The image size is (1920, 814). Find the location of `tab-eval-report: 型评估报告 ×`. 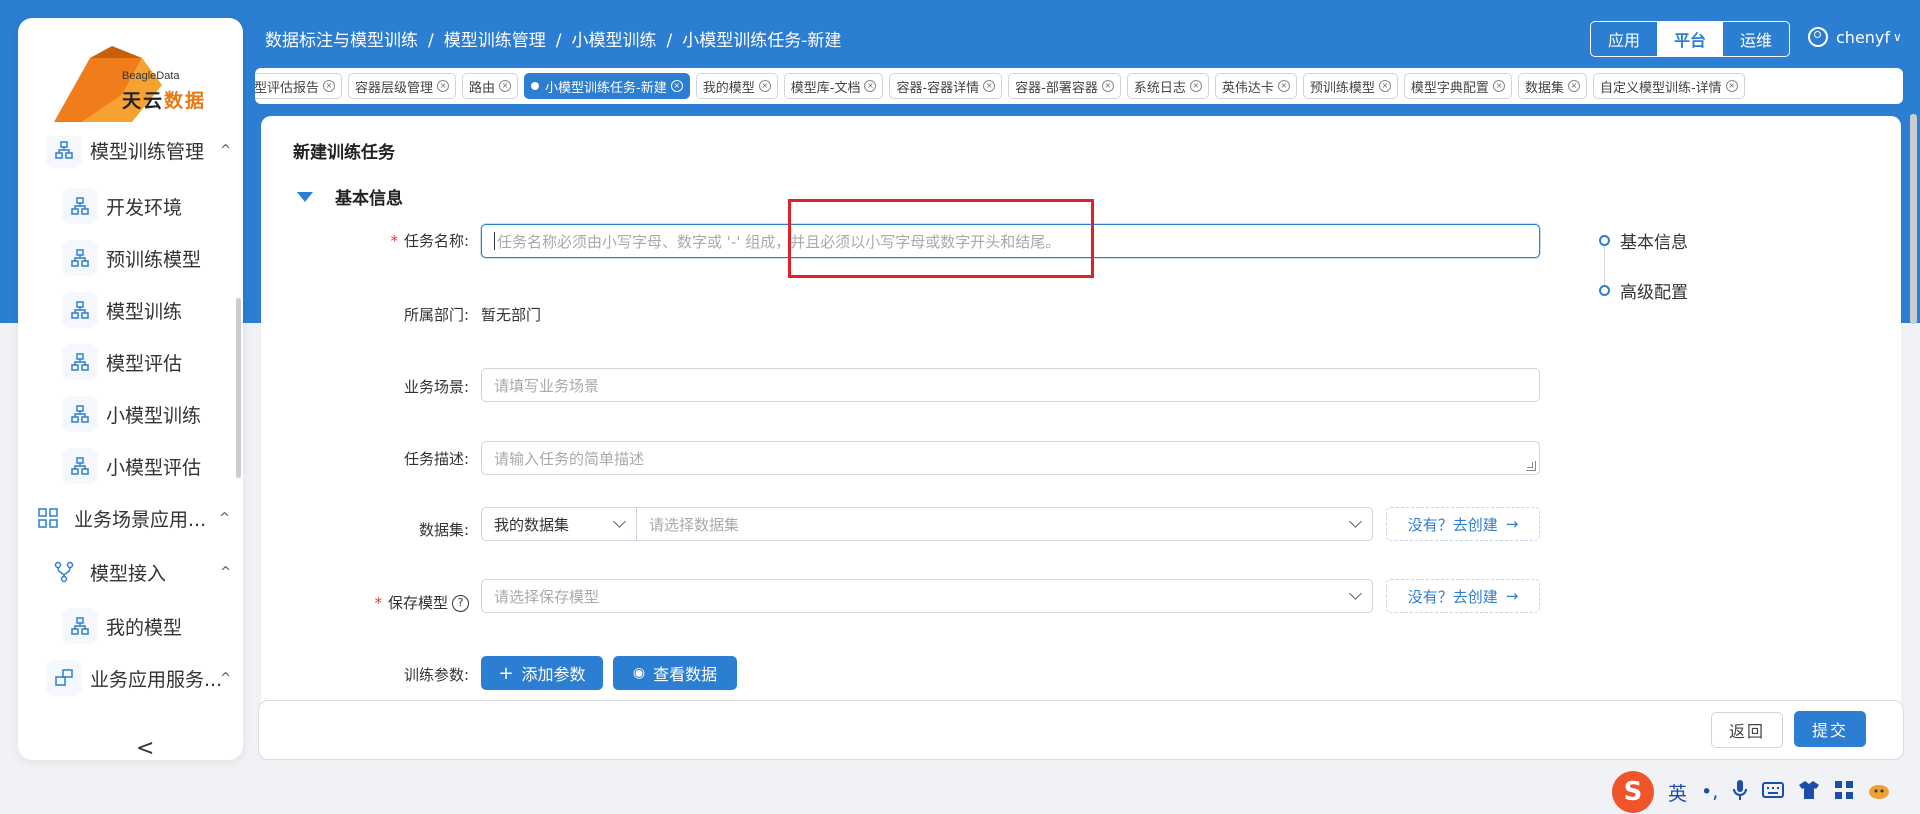

tab-eval-report: 型评估报告 × is located at coordinates (299, 86).